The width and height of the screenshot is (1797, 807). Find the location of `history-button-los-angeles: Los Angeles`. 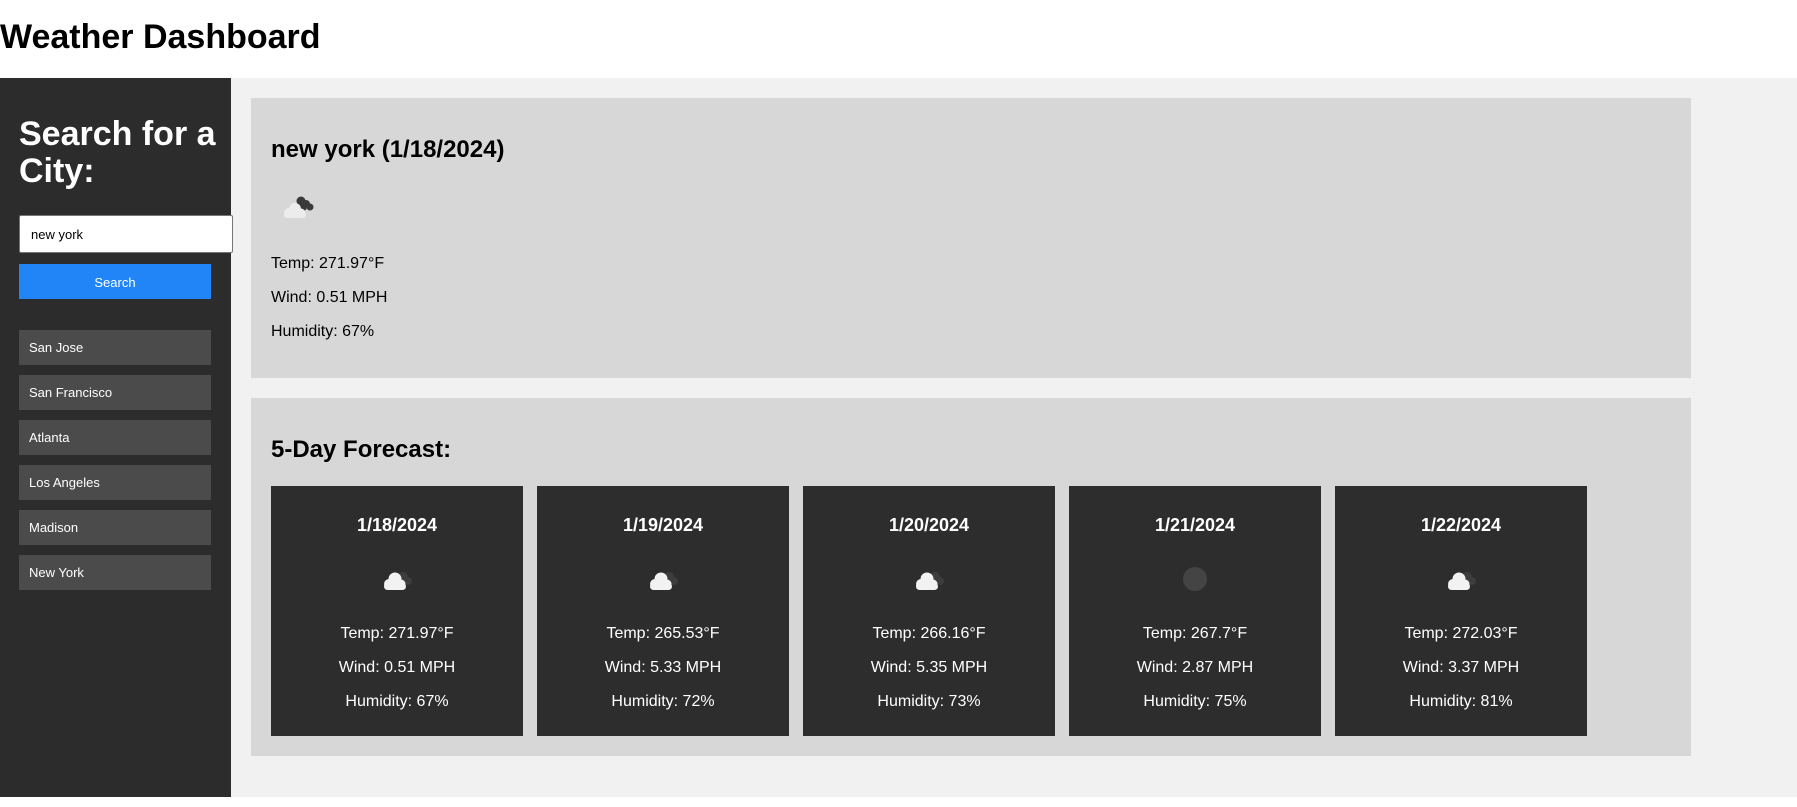

history-button-los-angeles: Los Angeles is located at coordinates (115, 482).